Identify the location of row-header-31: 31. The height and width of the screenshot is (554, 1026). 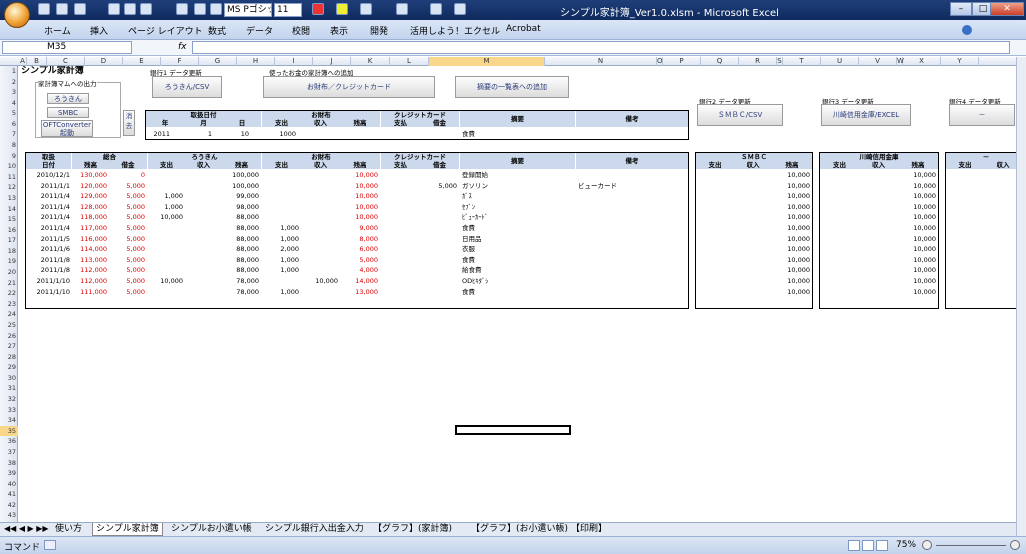
(9, 388).